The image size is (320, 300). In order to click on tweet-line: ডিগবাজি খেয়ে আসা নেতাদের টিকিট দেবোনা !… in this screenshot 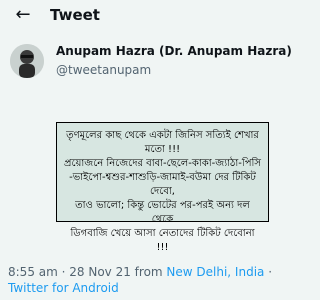, I will do `click(162, 240)`.